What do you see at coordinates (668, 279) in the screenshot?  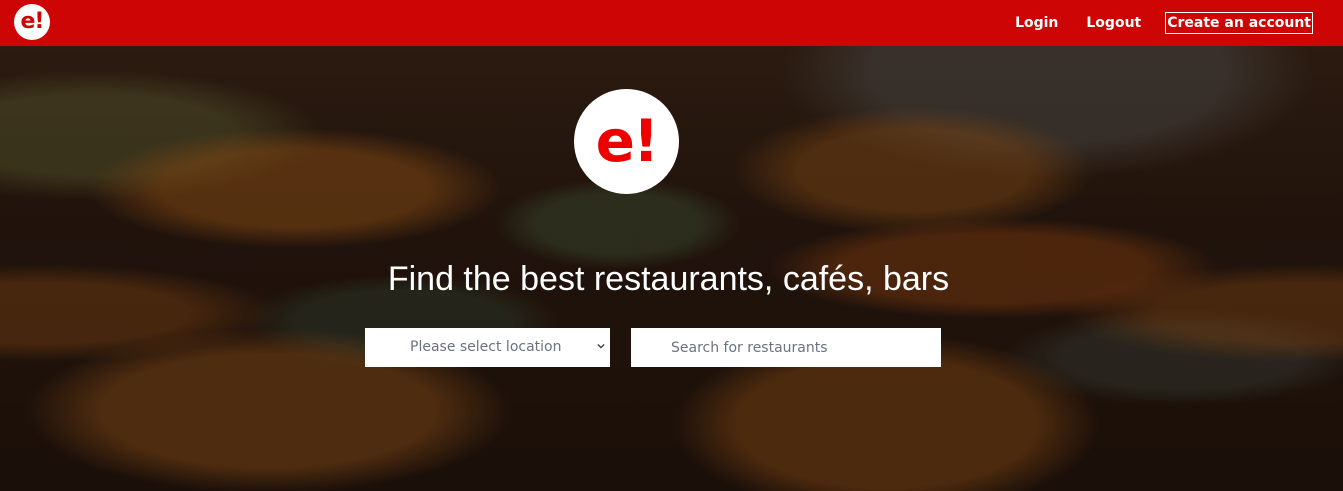 I see `hero-title: Find the best restaurants, cafés, bars` at bounding box center [668, 279].